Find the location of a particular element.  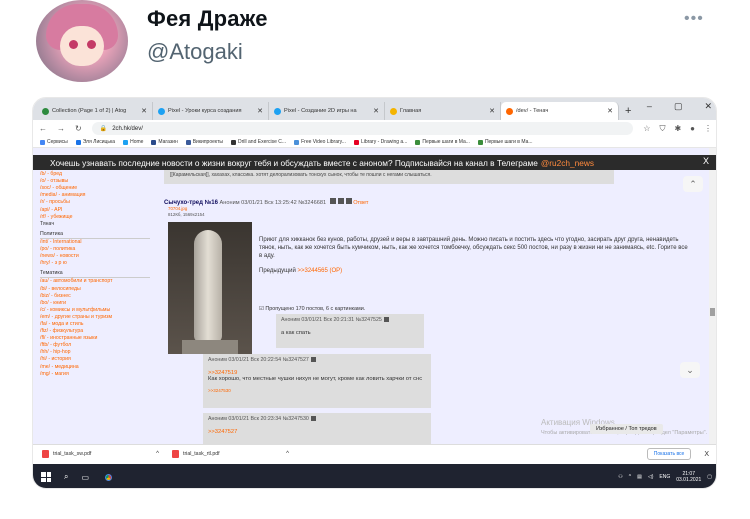

board-link: /rf/ - убежище is located at coordinates (96, 217).